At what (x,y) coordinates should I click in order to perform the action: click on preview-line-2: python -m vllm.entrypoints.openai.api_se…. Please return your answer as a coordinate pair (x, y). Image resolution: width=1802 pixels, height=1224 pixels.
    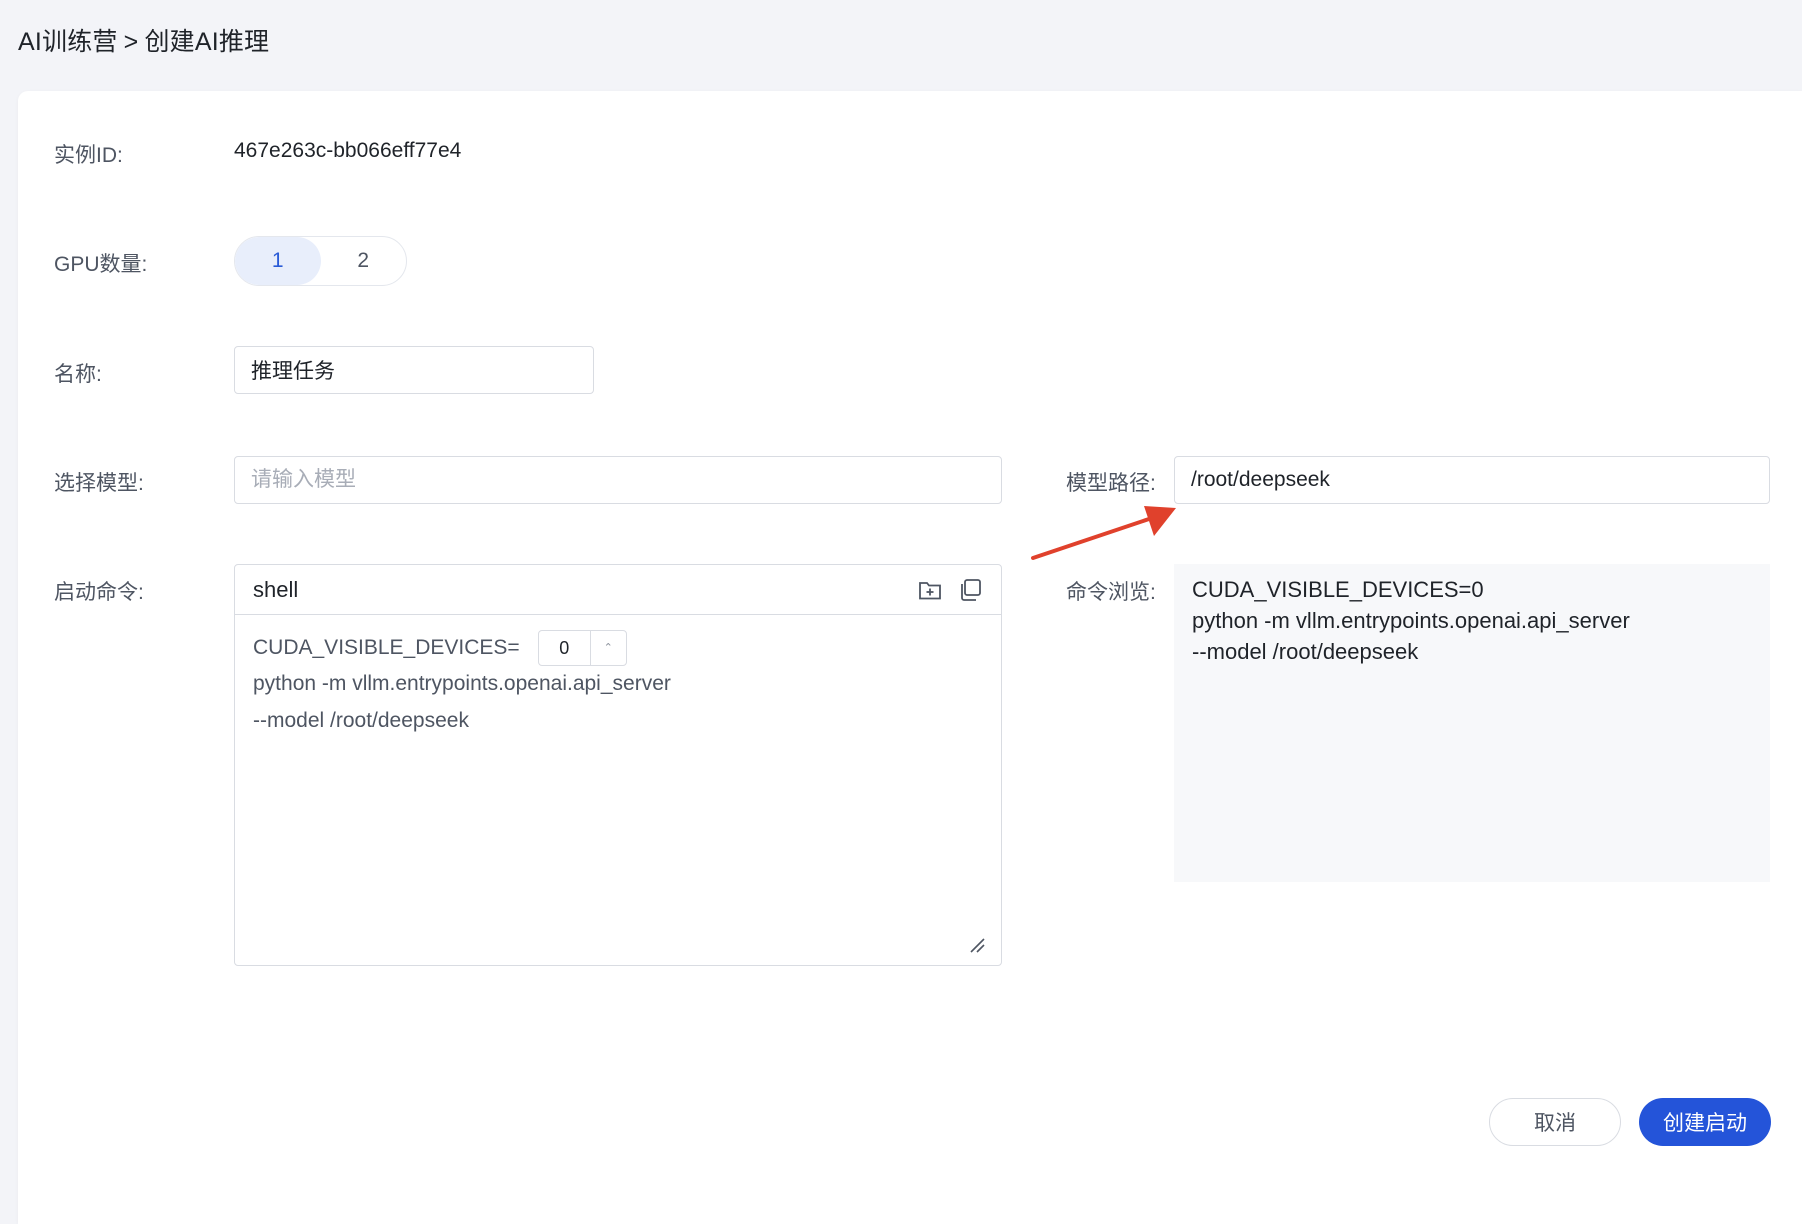
    Looking at the image, I should click on (1411, 620).